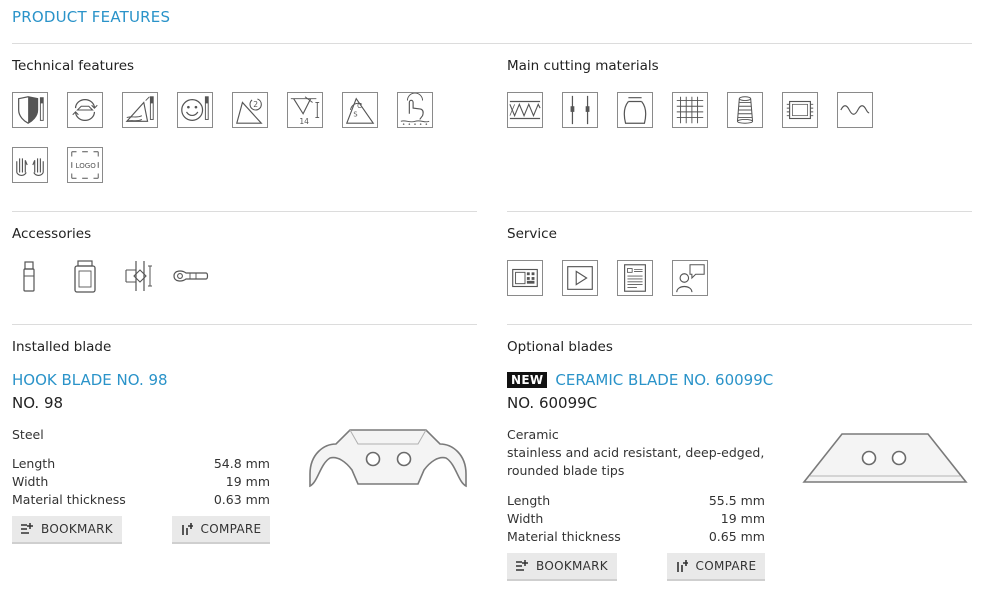 The image size is (983, 615). I want to click on touch-surface-icon, so click(415, 110).